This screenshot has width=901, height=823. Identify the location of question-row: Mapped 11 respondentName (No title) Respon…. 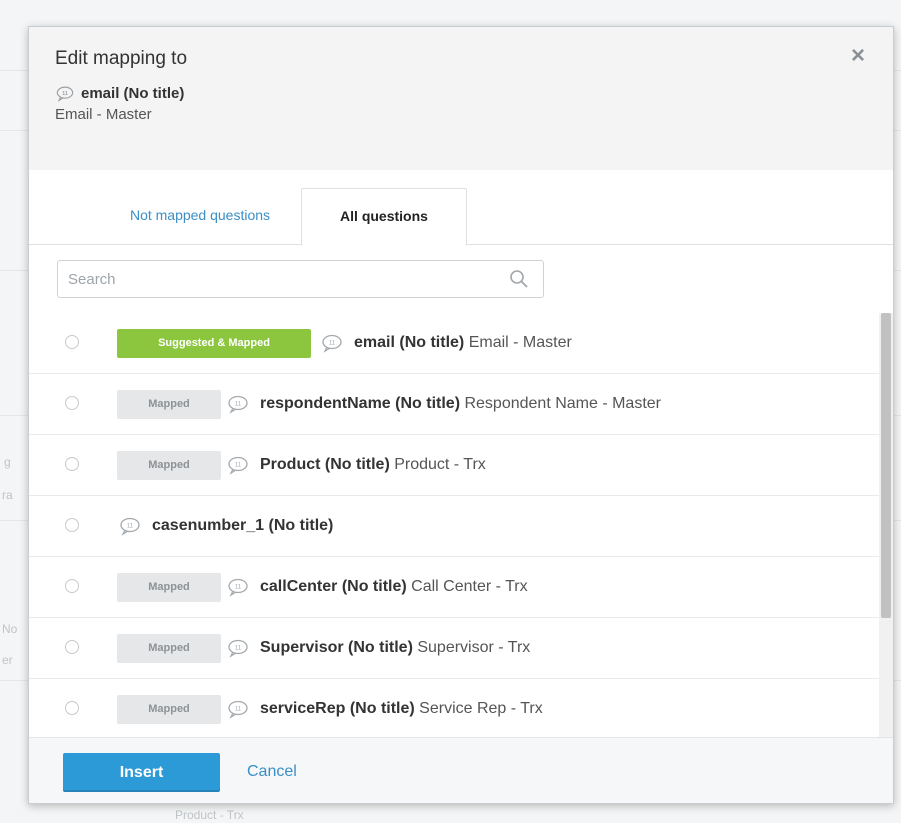
(455, 404).